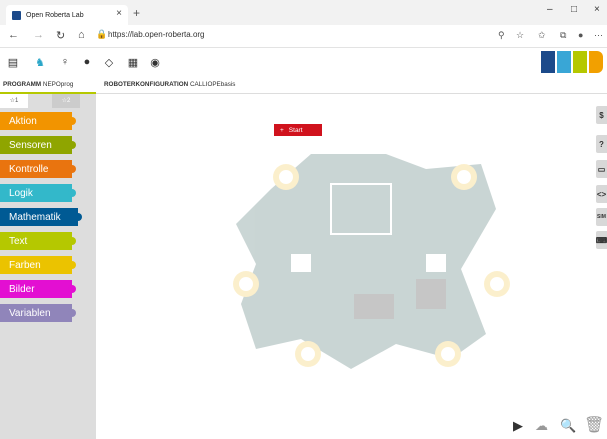 The height and width of the screenshot is (439, 607). What do you see at coordinates (564, 62) in the screenshot?
I see `logo-block-e` at bounding box center [564, 62].